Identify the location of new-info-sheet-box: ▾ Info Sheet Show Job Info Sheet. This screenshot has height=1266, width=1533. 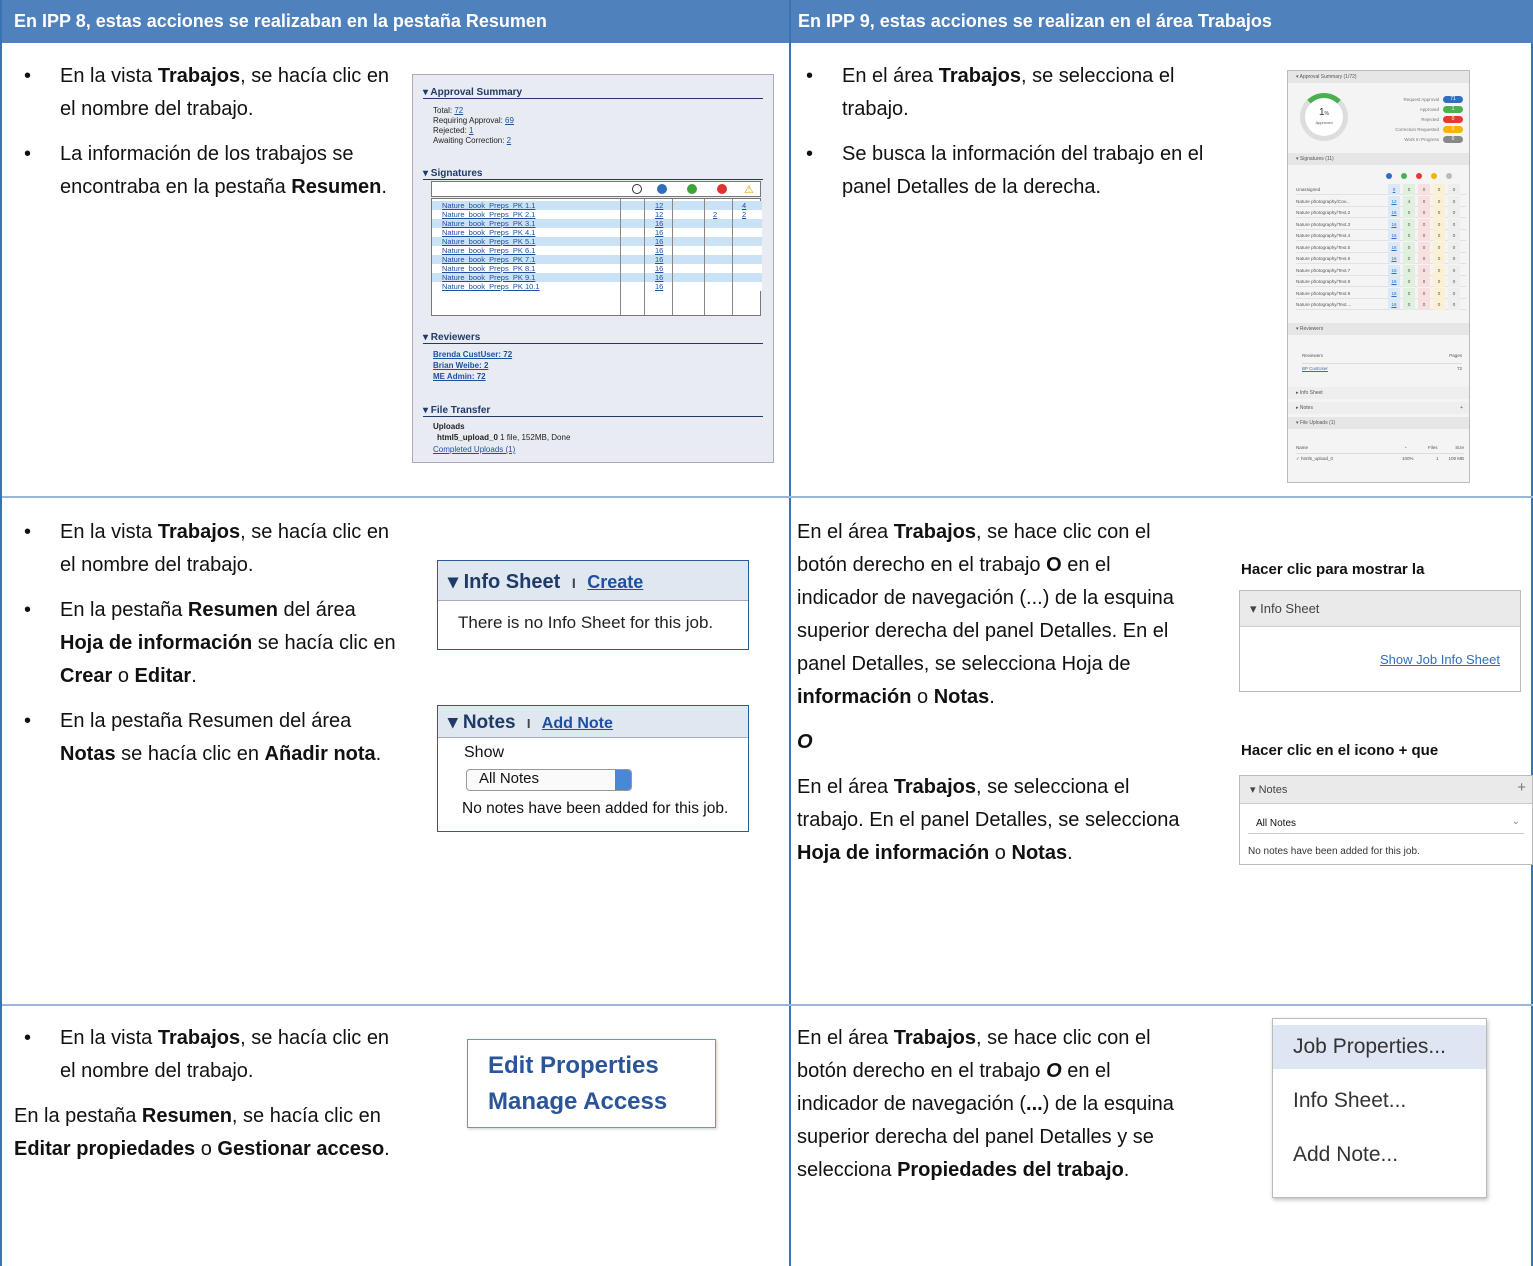
(1380, 641).